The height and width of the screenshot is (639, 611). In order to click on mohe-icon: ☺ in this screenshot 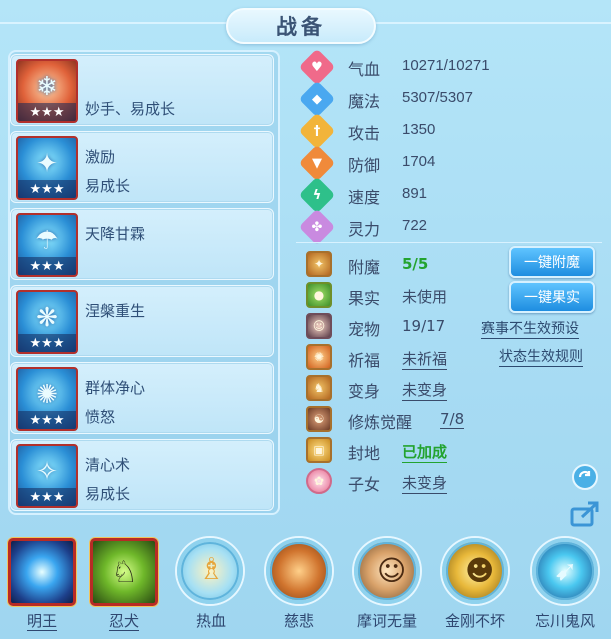, I will do `click(387, 571)`.